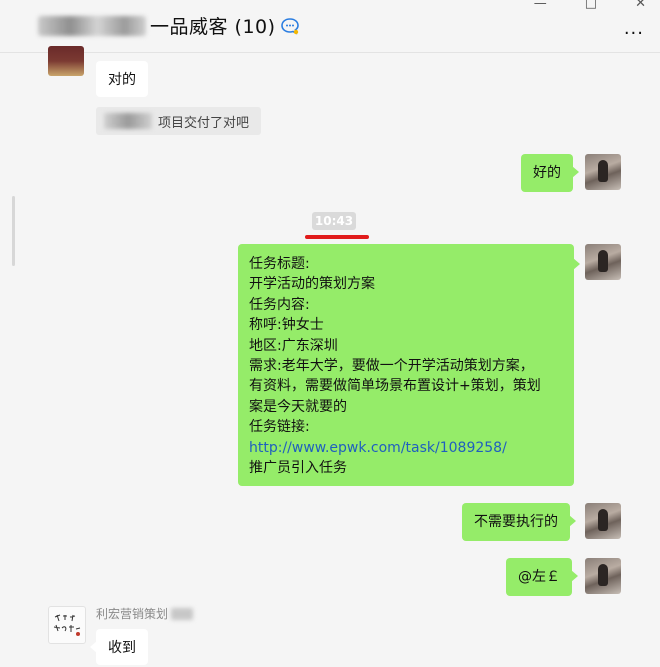  I want to click on sender-line: 利宏营销策划, so click(145, 613).